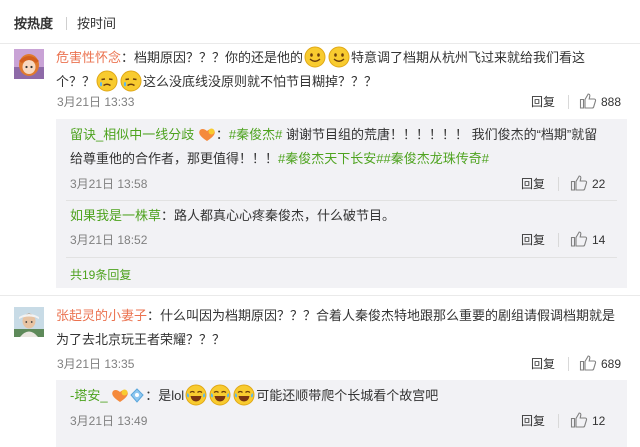  I want to click on member-badge-icon, so click(137, 395).